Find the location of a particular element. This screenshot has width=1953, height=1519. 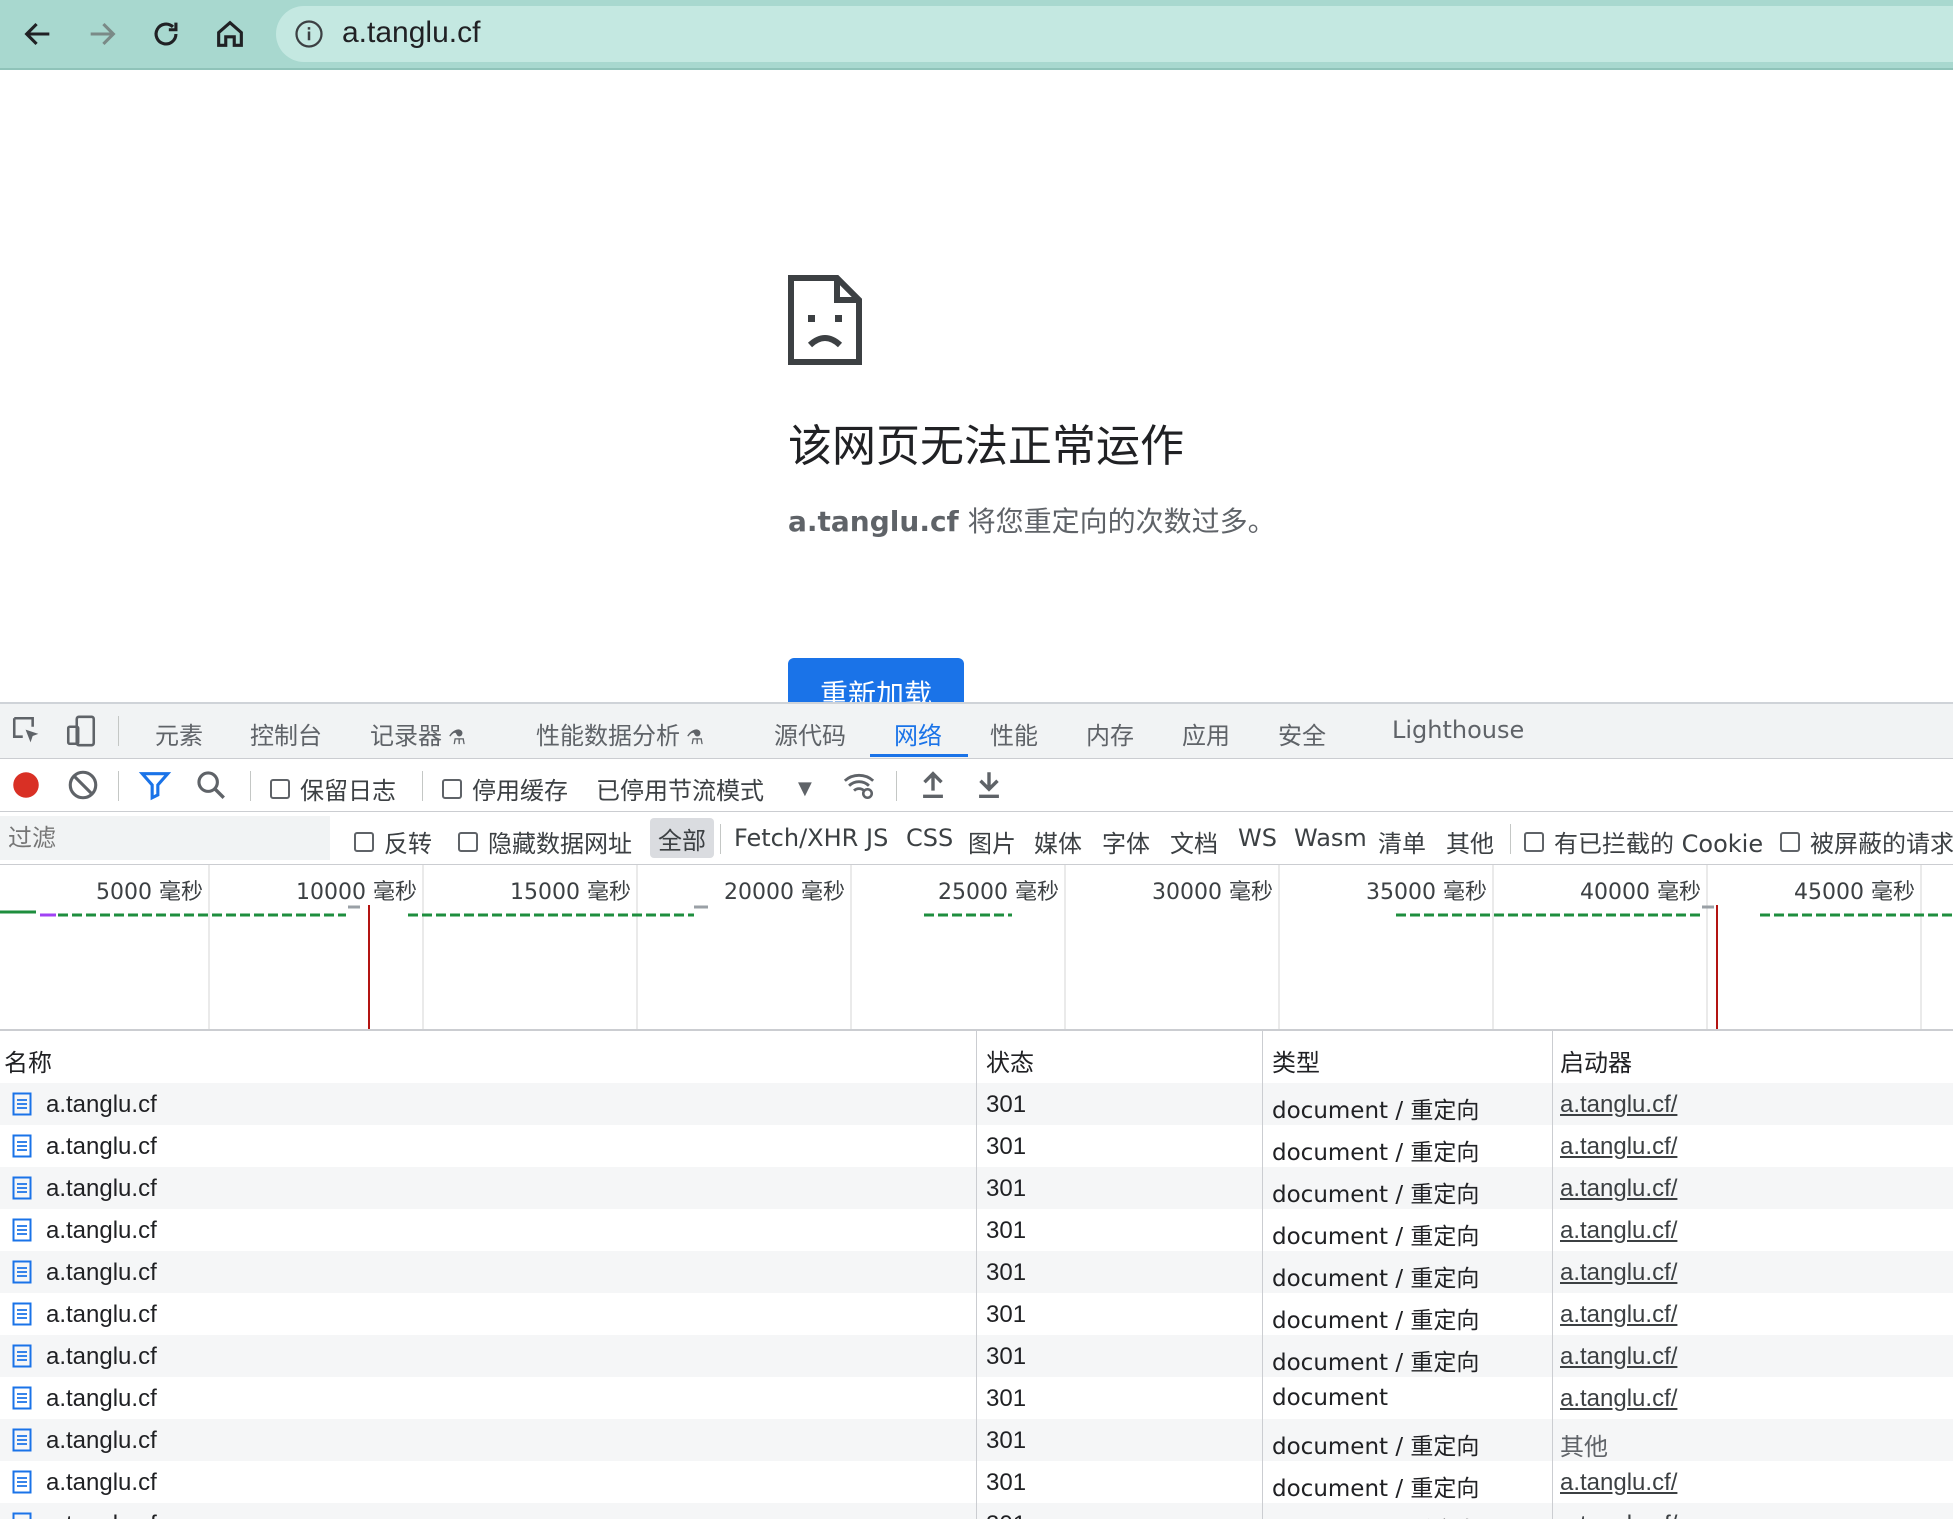

tab-sources: 源代码 is located at coordinates (810, 733).